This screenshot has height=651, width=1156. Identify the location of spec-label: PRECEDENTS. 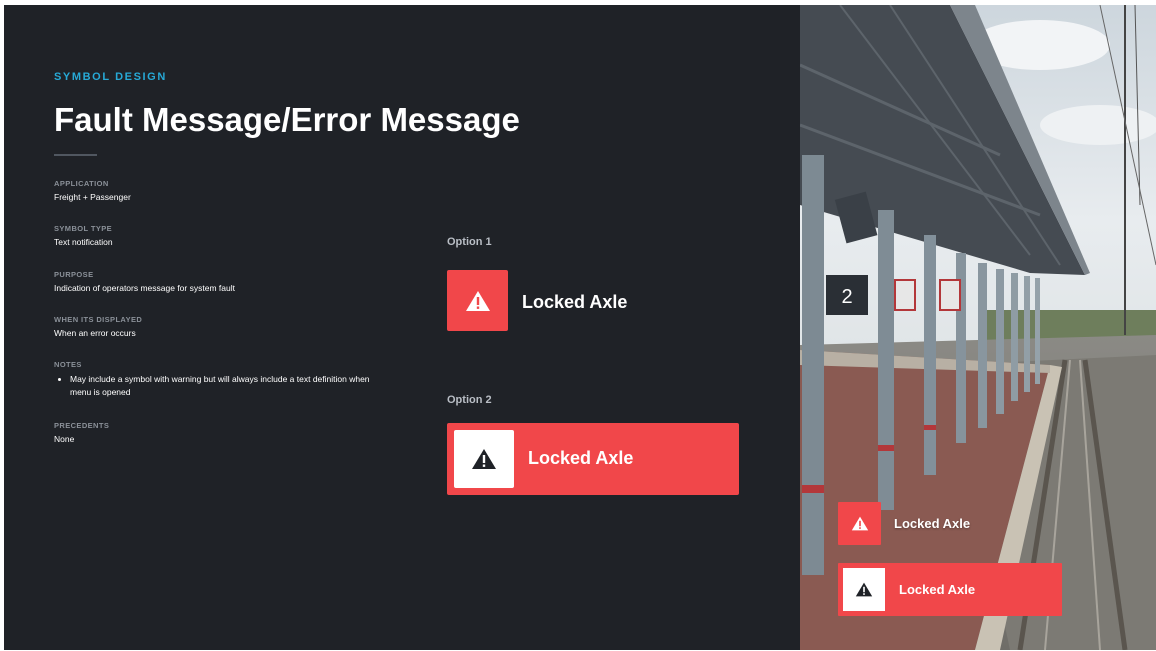
(82, 425).